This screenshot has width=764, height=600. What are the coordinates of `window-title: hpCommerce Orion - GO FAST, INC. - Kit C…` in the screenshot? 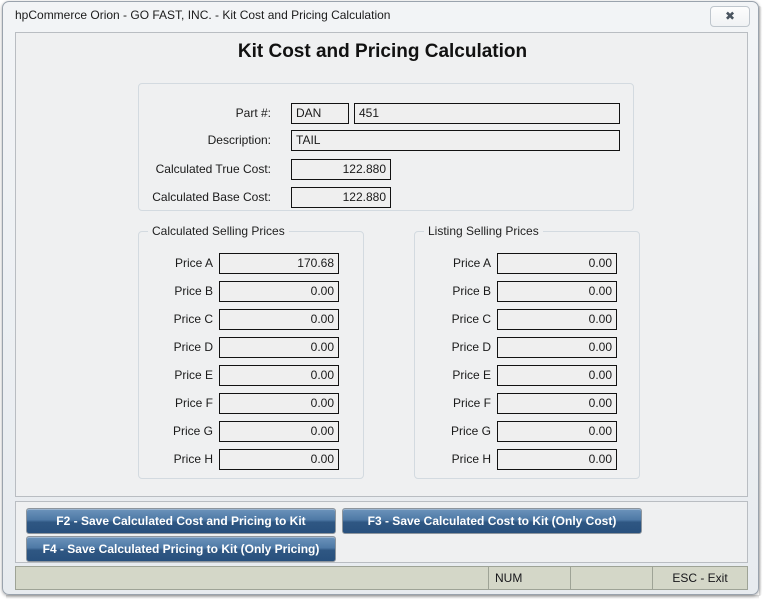 It's located at (203, 15).